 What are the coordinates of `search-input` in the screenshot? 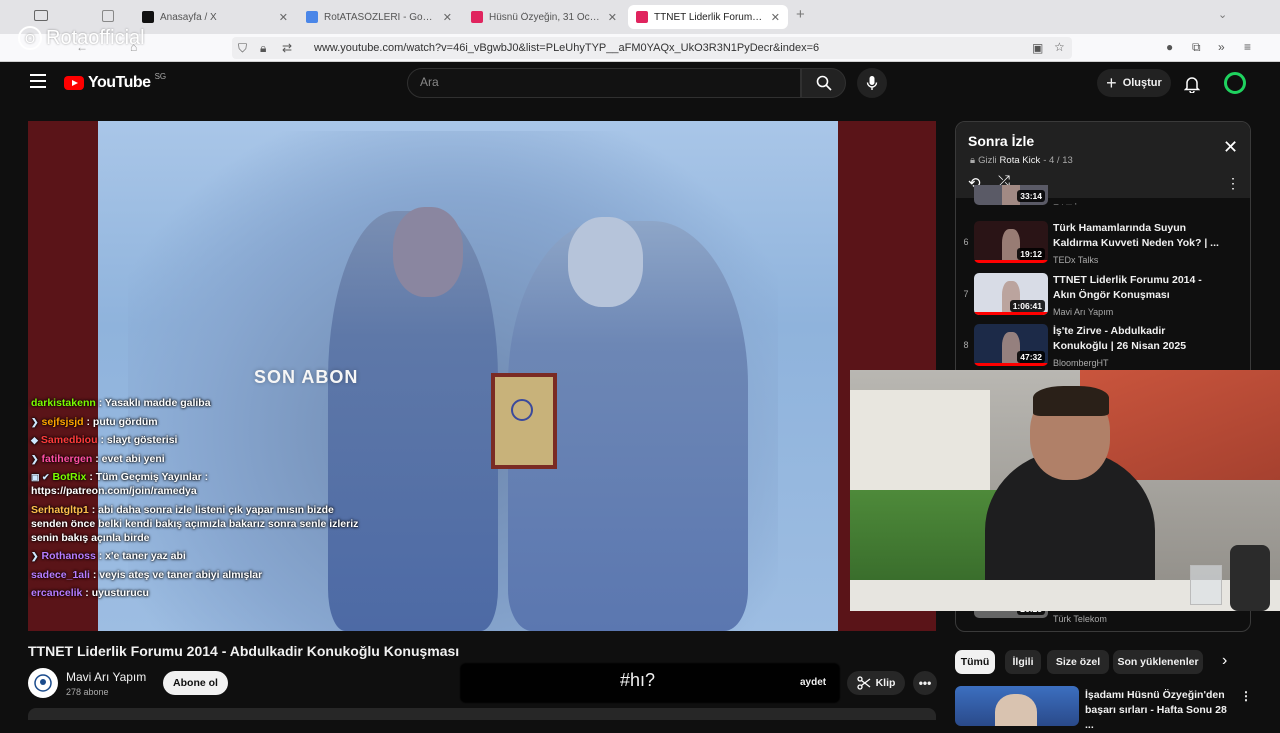 It's located at (600, 82).